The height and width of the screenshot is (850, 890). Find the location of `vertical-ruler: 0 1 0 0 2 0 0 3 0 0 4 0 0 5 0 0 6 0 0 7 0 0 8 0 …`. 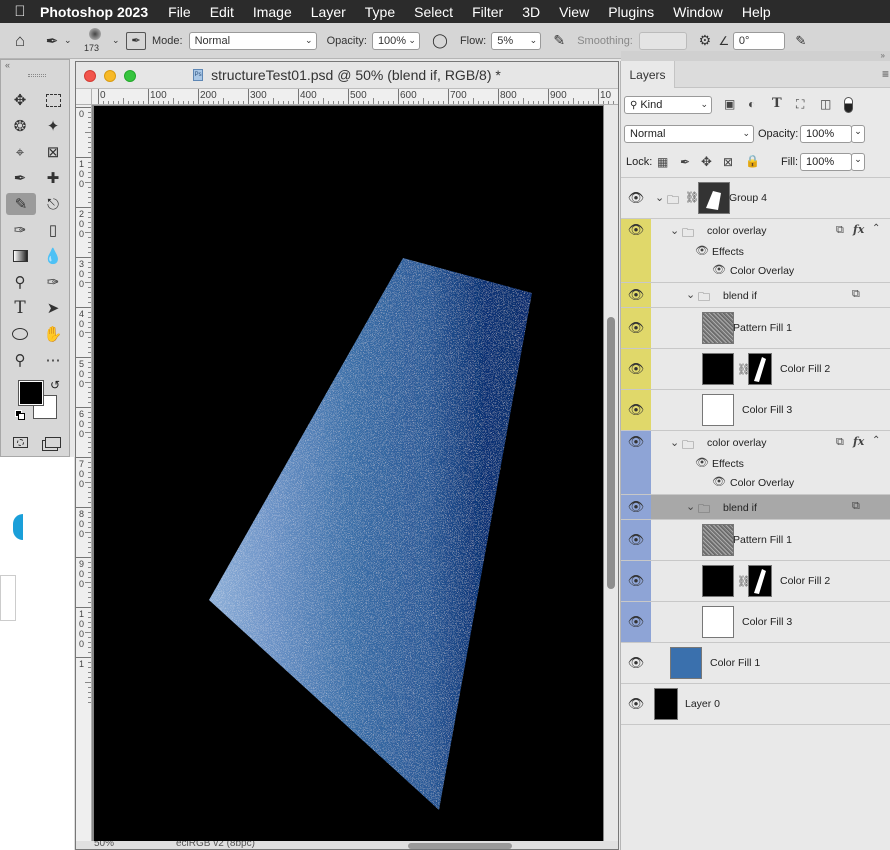

vertical-ruler: 0 1 0 0 2 0 0 3 0 0 4 0 0 5 0 0 6 0 0 7 0 0 8 0 … is located at coordinates (84, 473).